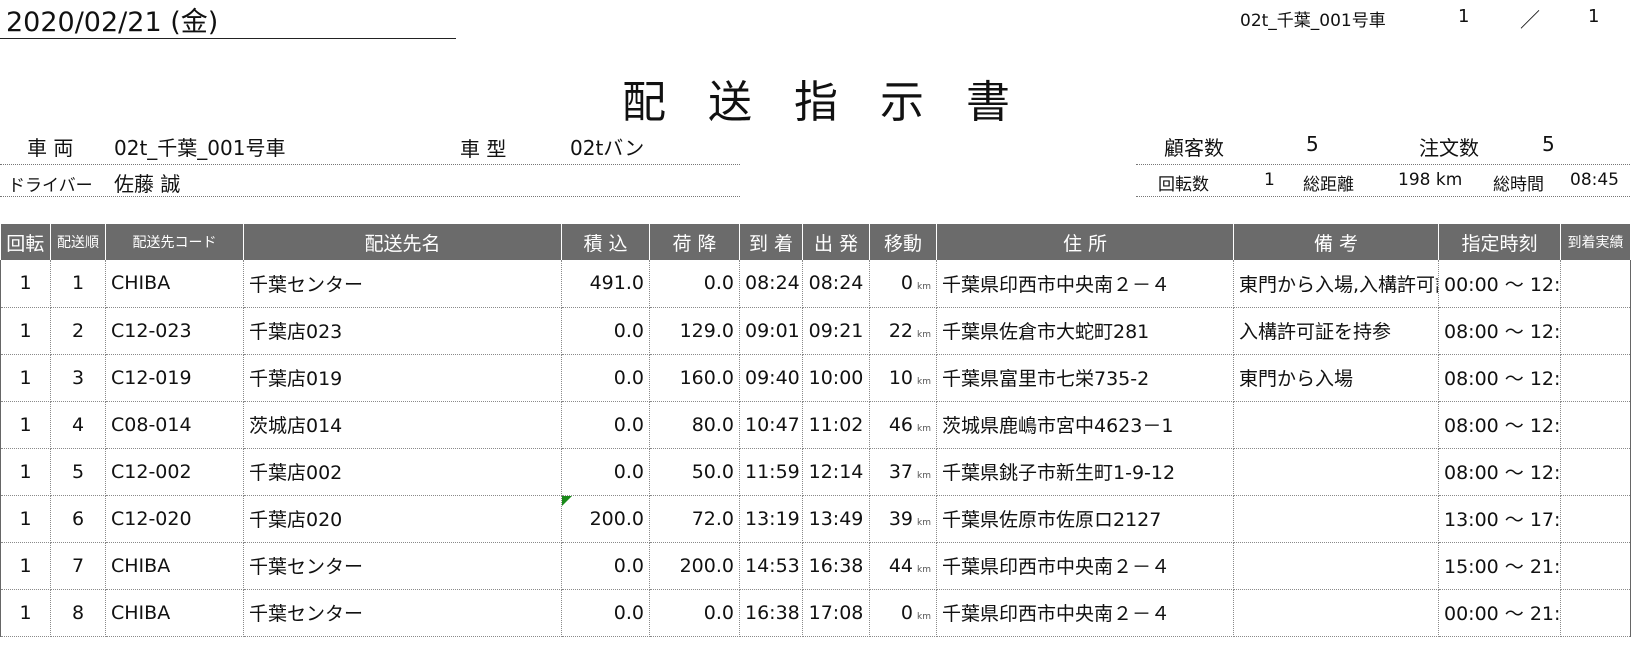 This screenshot has height=655, width=1632. What do you see at coordinates (1085, 242) in the screenshot?
I see `col-header-address: 住 所` at bounding box center [1085, 242].